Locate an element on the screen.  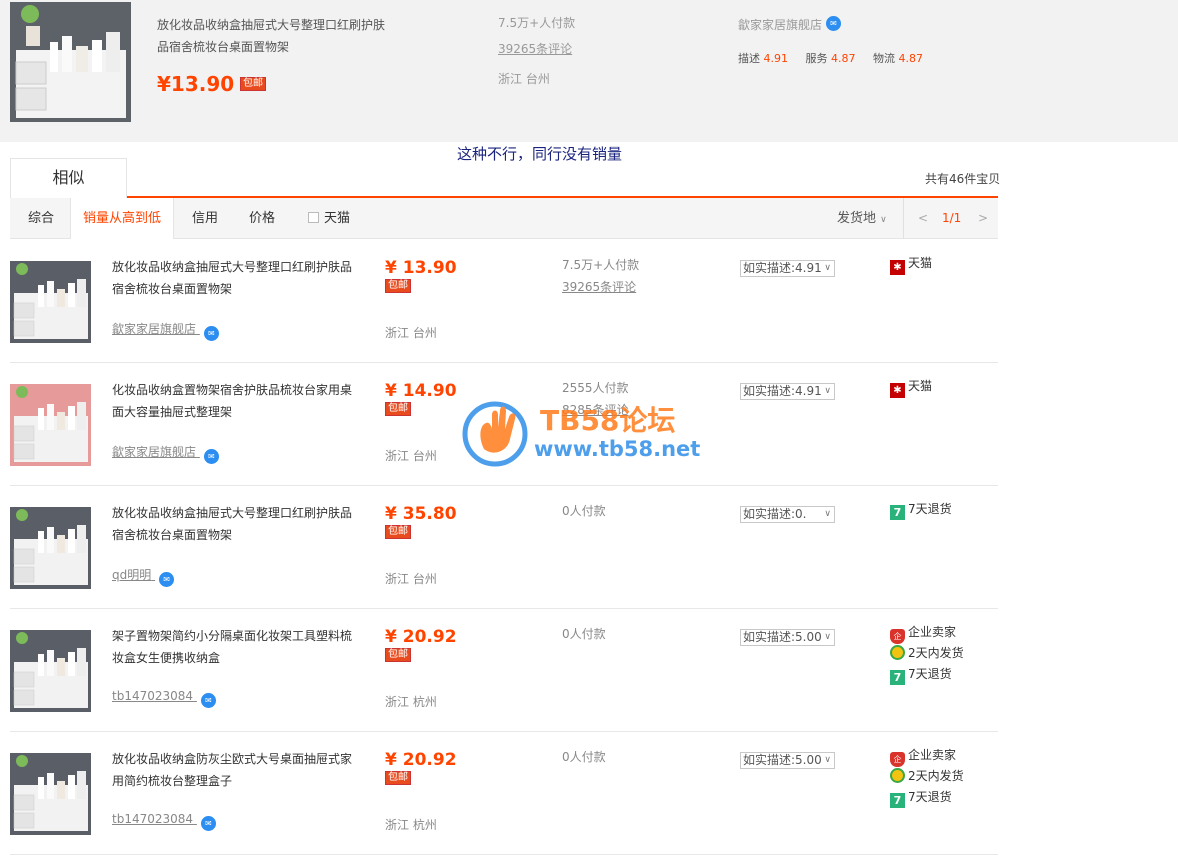
top-item-shop: 歙家家居旗舰店 is located at coordinates (780, 24).